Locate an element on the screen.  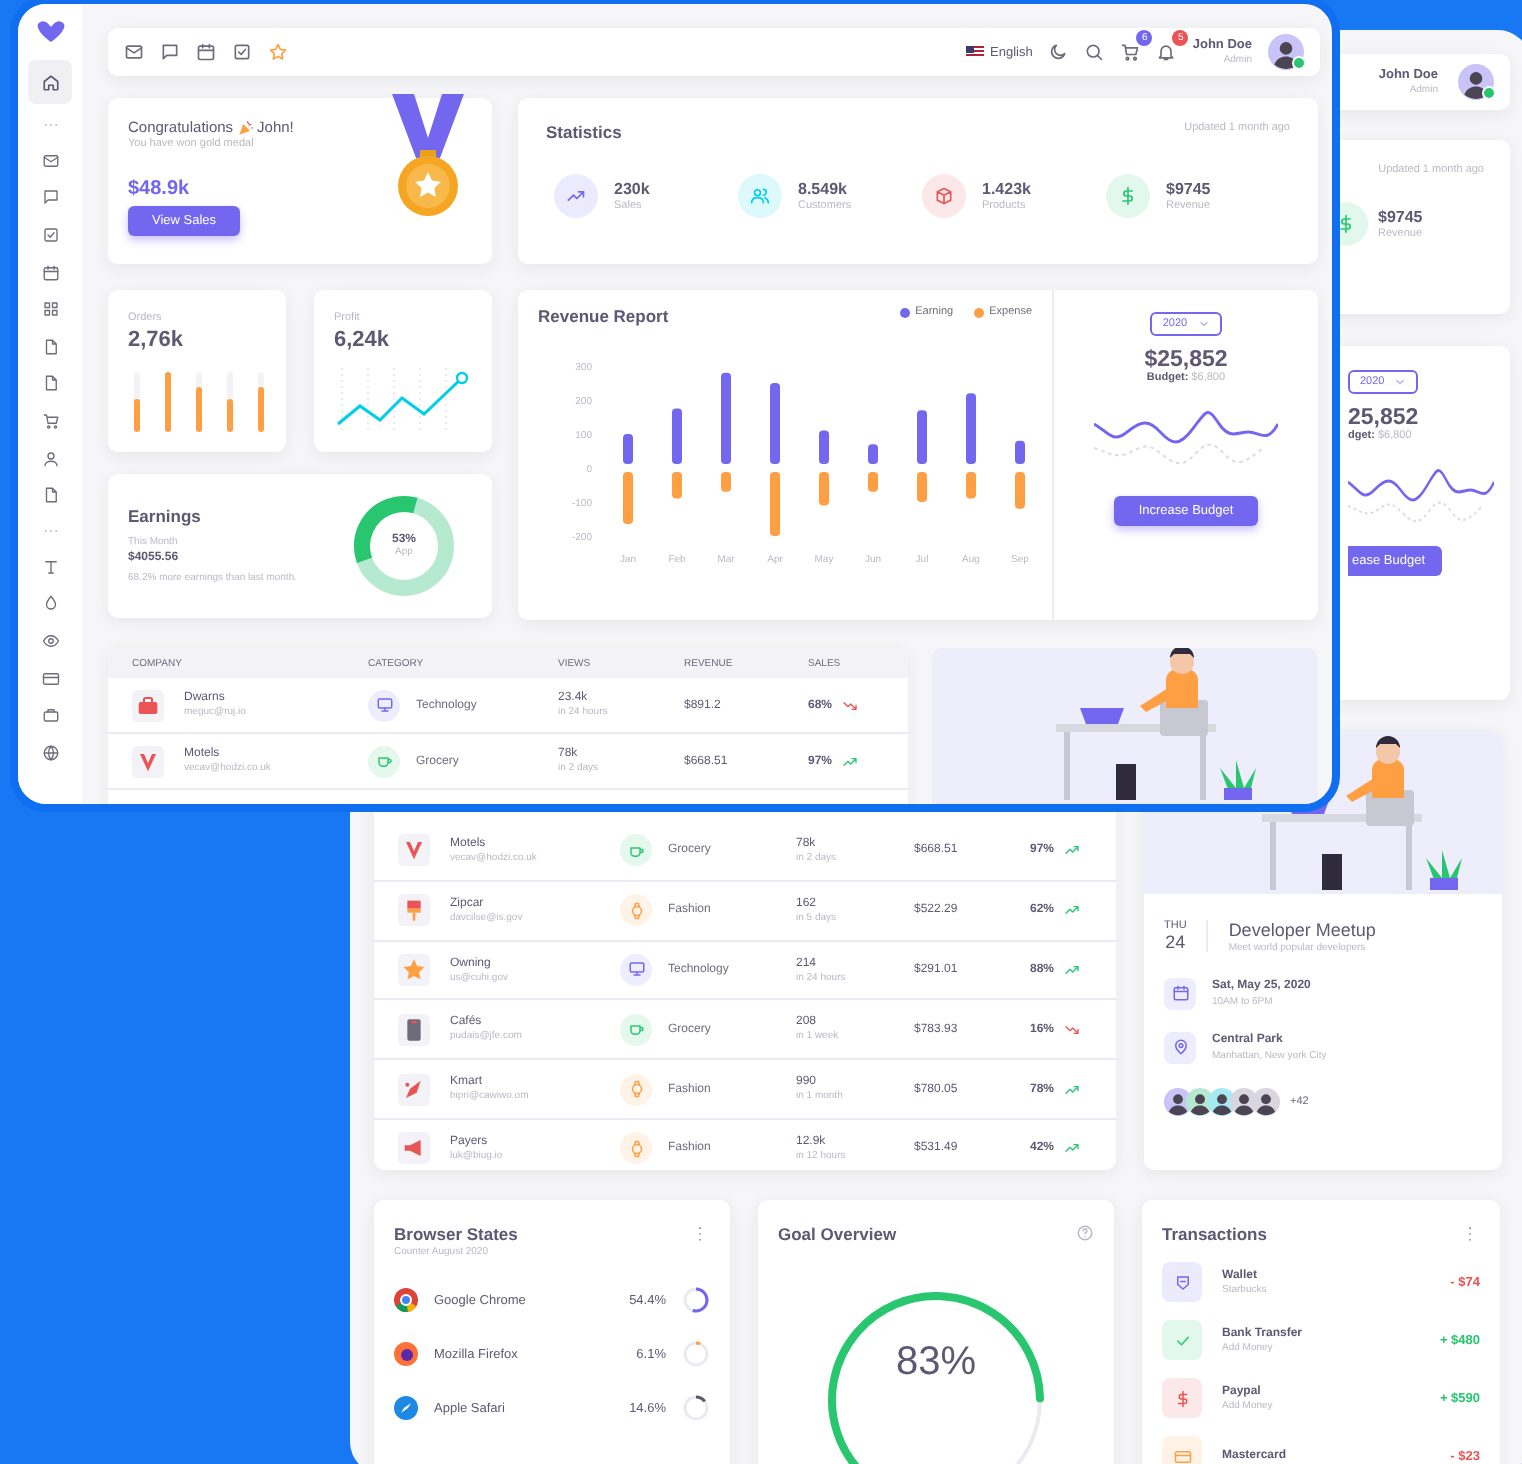
cart-button is located at coordinates (1130, 52).